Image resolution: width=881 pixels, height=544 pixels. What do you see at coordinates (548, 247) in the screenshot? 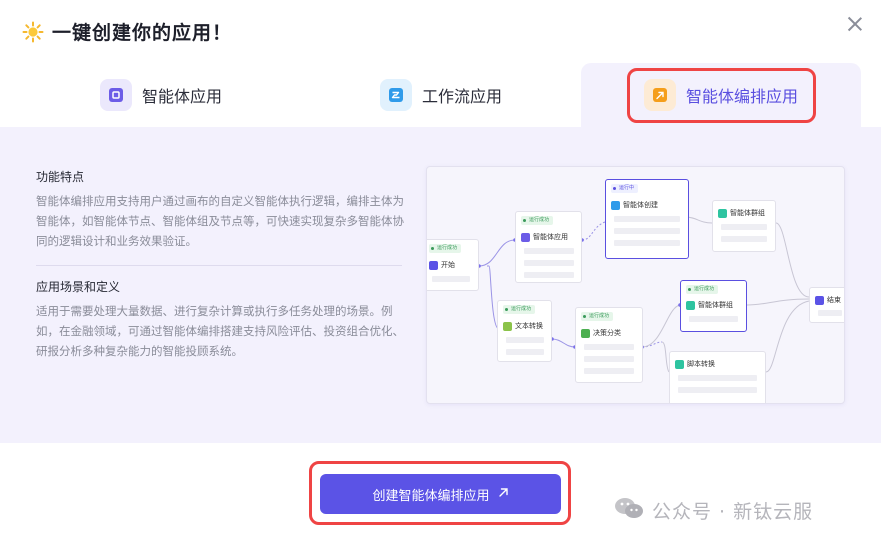
I see `flow-node-agent-app: 运行成功 智能体应用` at bounding box center [548, 247].